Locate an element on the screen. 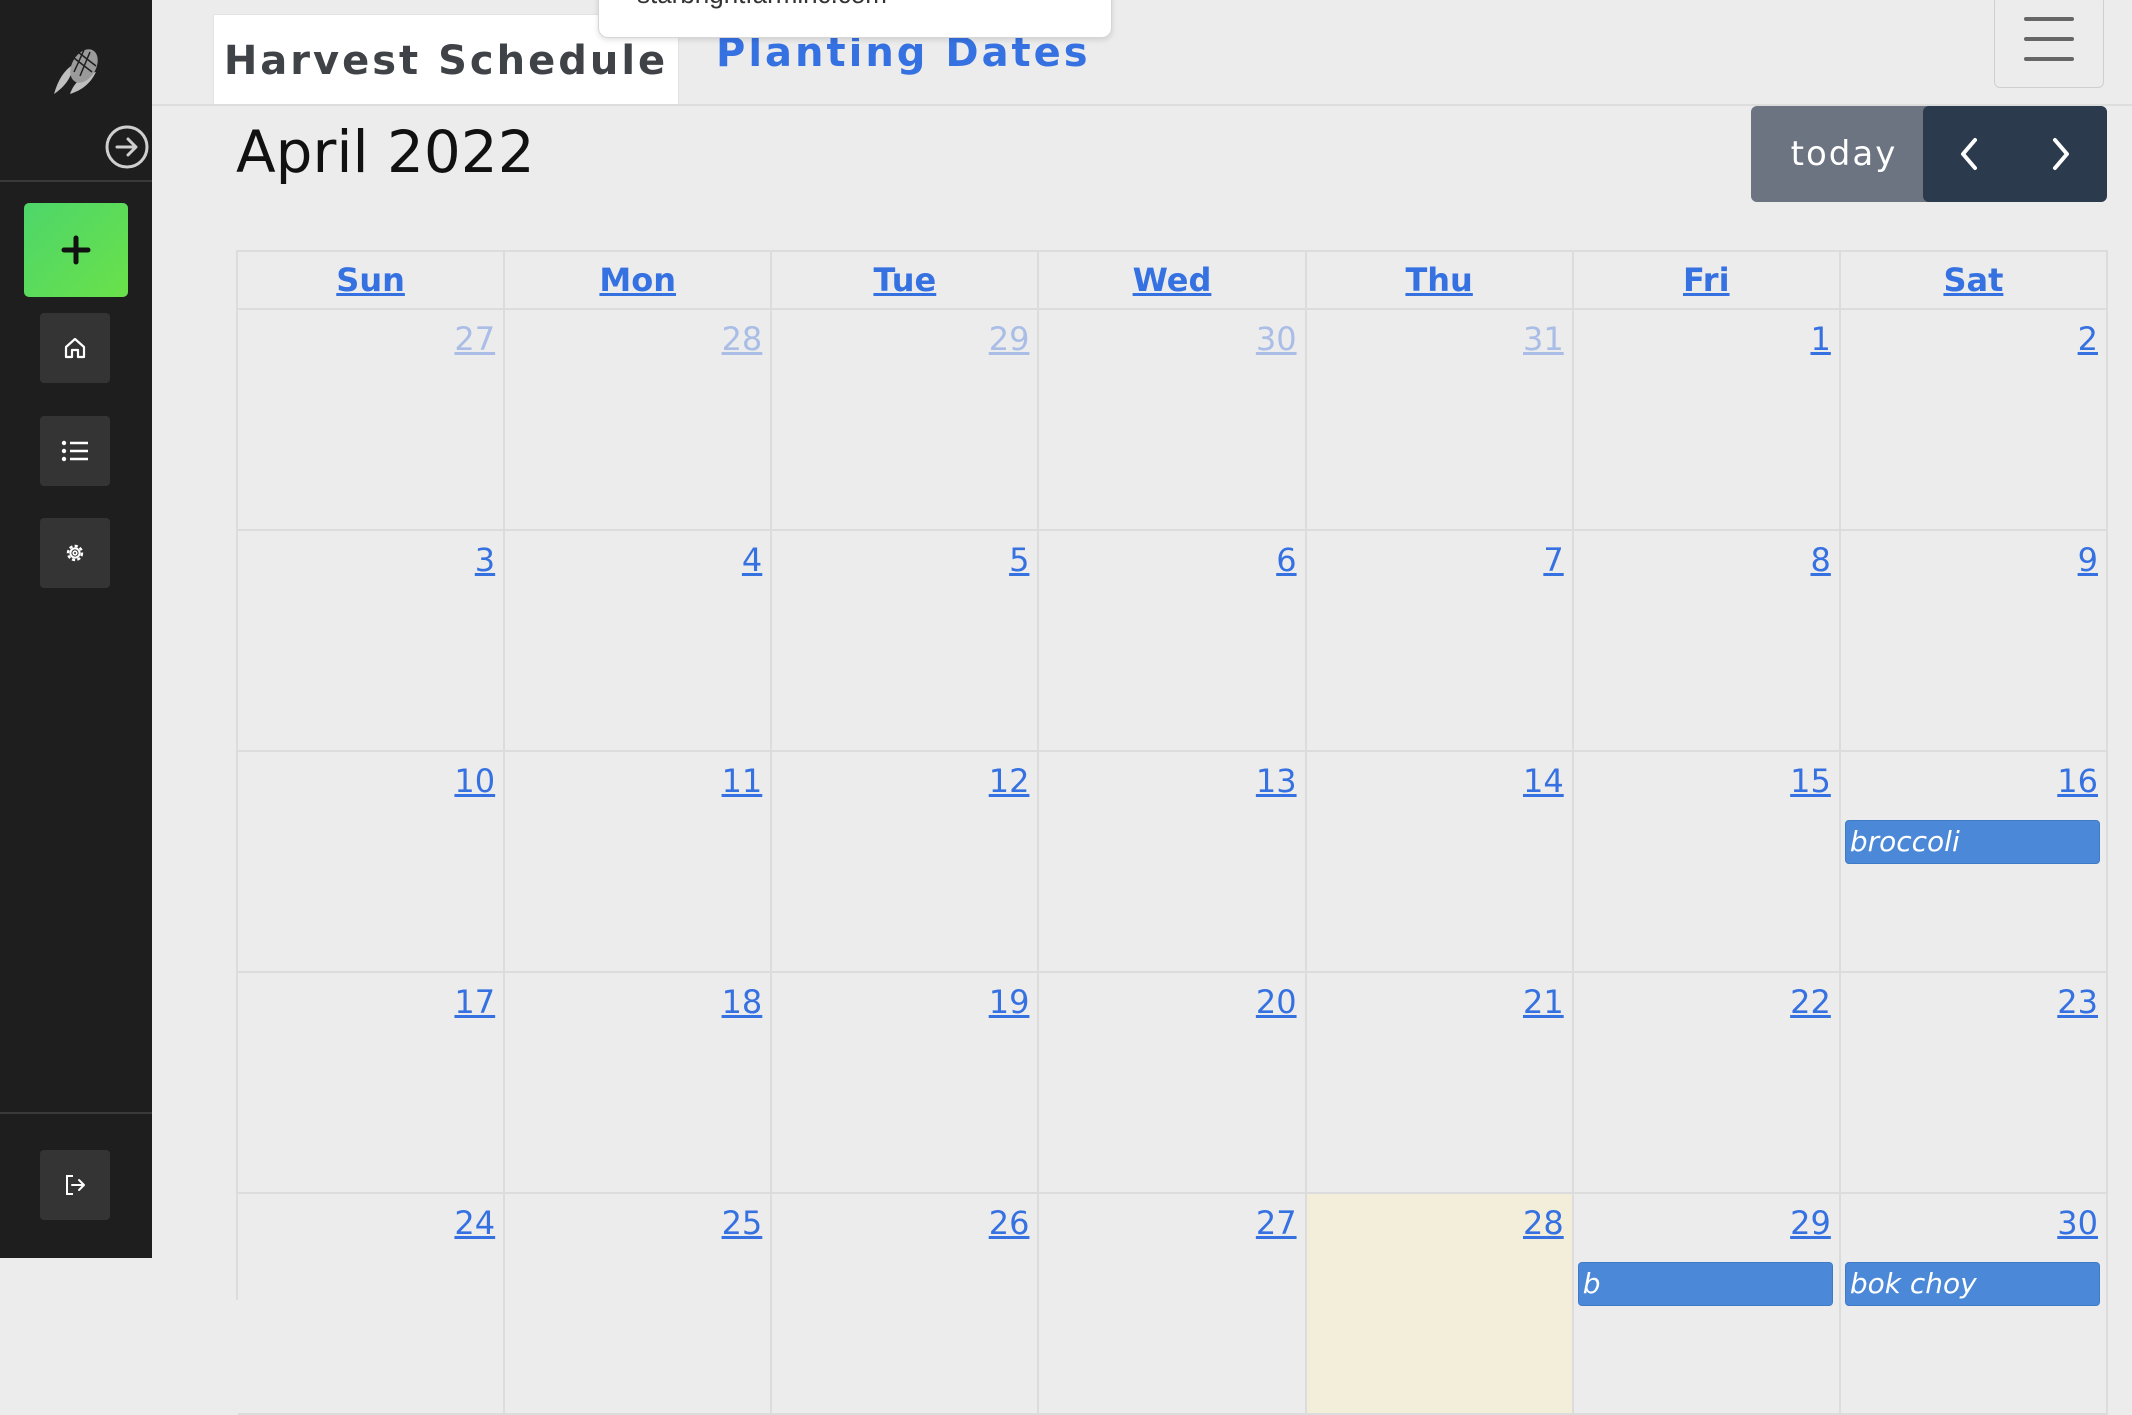 The height and width of the screenshot is (1415, 2132). day-cell: 29 is located at coordinates (906, 420).